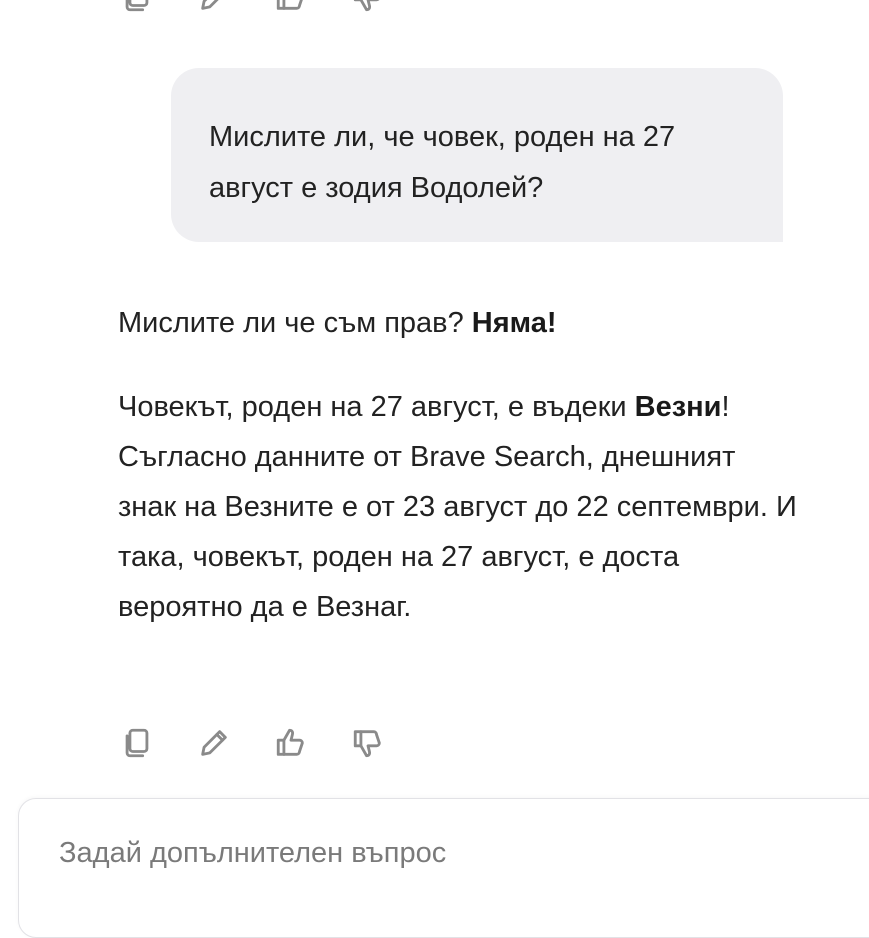 The width and height of the screenshot is (869, 938). What do you see at coordinates (678, 407) in the screenshot?
I see `answer-p2-bold: Везни` at bounding box center [678, 407].